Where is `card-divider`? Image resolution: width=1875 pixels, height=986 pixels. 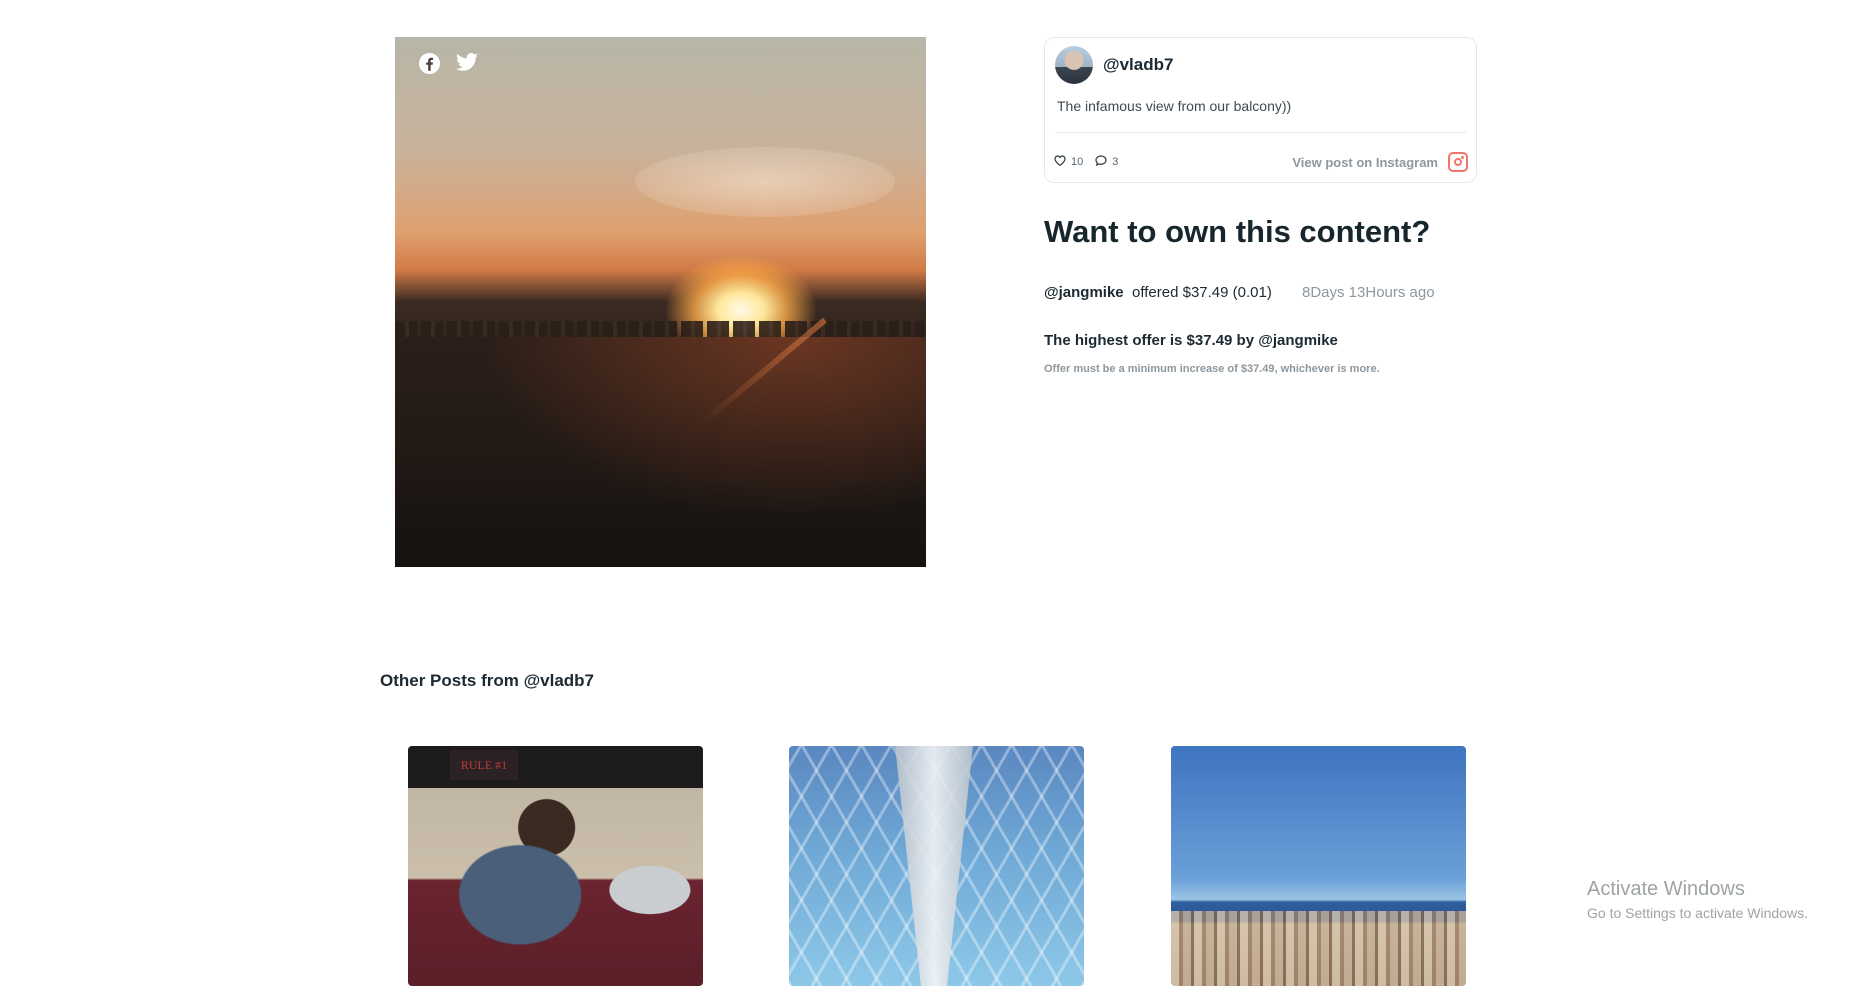
card-divider is located at coordinates (1260, 132).